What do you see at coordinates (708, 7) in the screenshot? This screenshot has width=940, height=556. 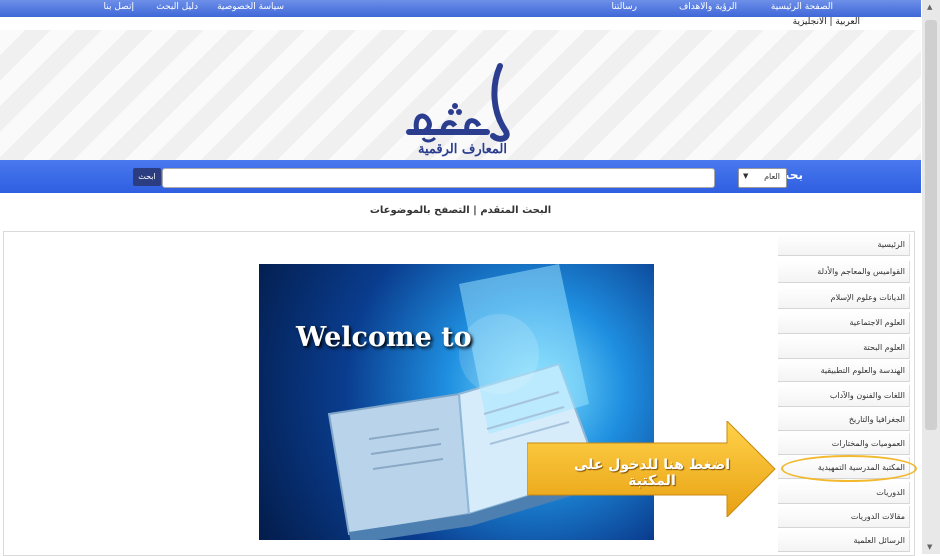 I see `nav-vision-link: الرؤية والاهداف` at bounding box center [708, 7].